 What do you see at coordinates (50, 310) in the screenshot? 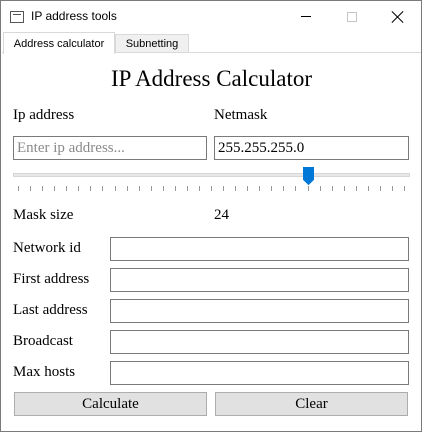
I see `last-address-label: Last address` at bounding box center [50, 310].